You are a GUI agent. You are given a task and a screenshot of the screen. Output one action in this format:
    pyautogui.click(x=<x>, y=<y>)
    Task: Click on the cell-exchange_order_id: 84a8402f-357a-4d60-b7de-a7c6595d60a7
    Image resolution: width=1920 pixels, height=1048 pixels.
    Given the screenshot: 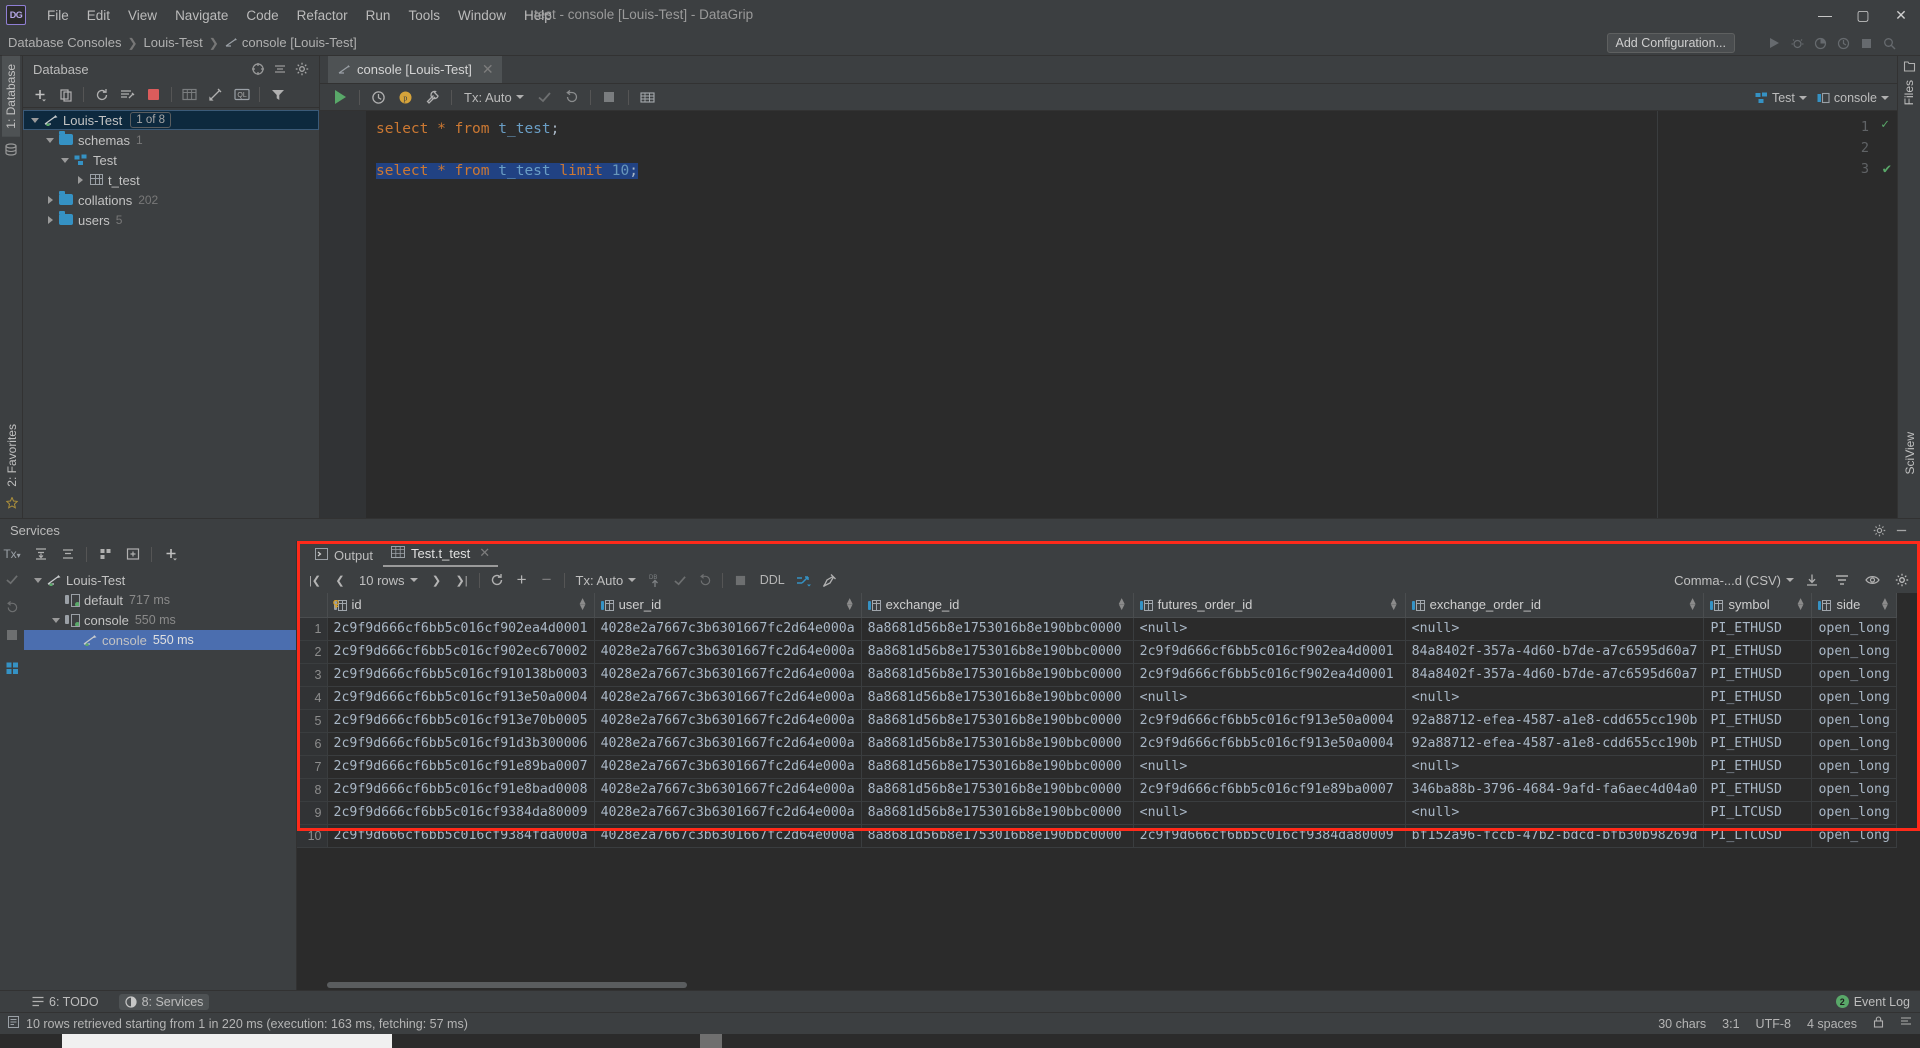 What is the action you would take?
    pyautogui.click(x=1555, y=675)
    